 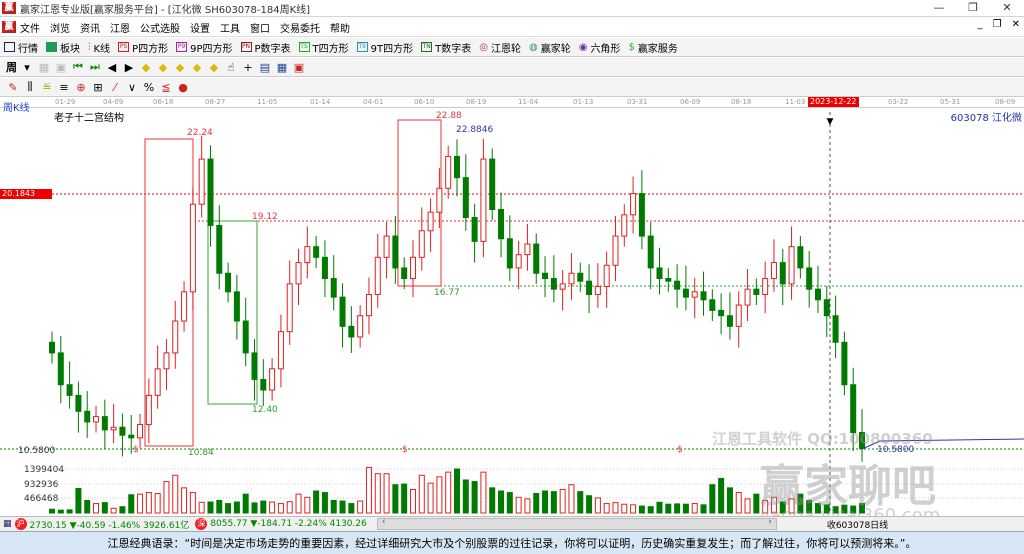 What do you see at coordinates (160, 27) in the screenshot?
I see `menu-formula: 公式选股` at bounding box center [160, 27].